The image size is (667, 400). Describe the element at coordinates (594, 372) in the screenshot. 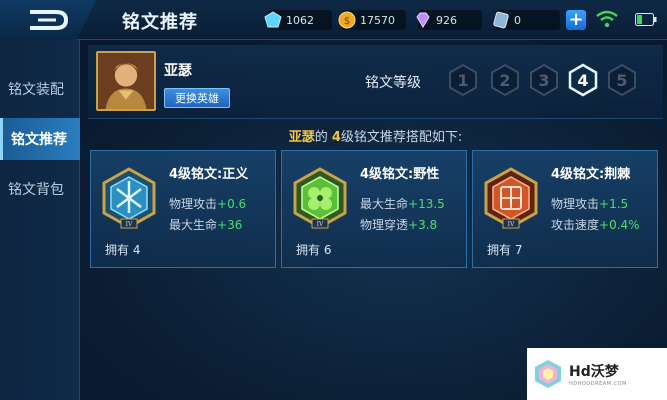

I see `watermark-text: Hd沃梦` at that location.